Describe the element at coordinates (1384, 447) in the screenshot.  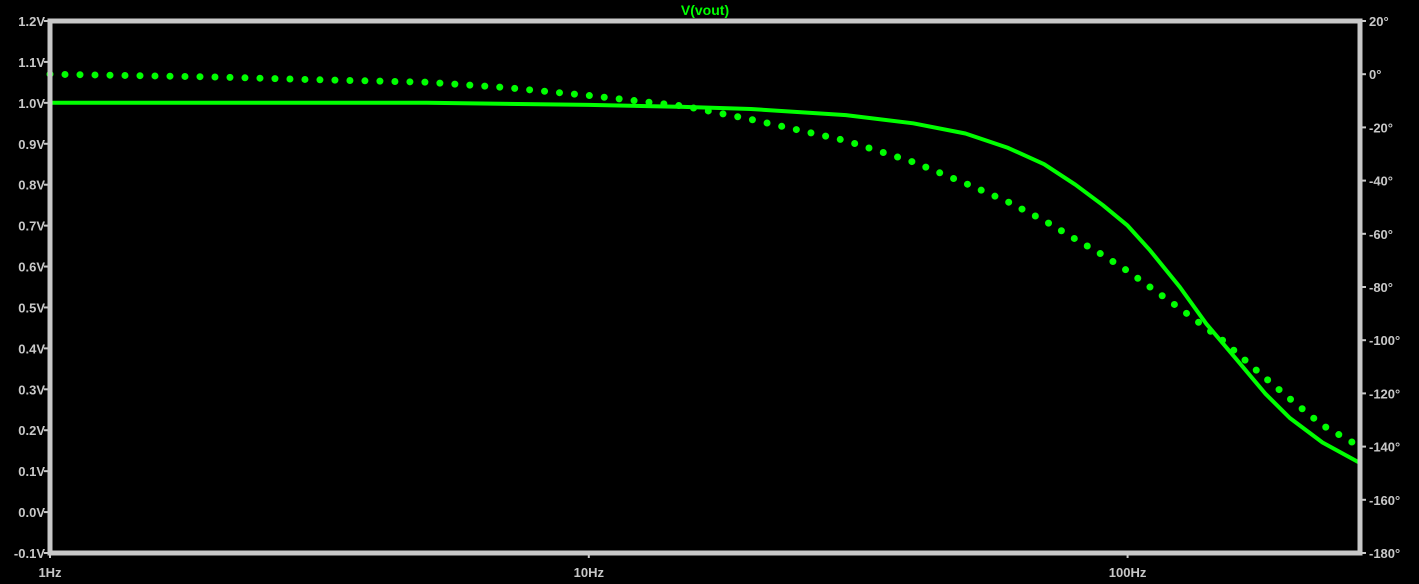
I see `y2-tick-label: -140°` at that location.